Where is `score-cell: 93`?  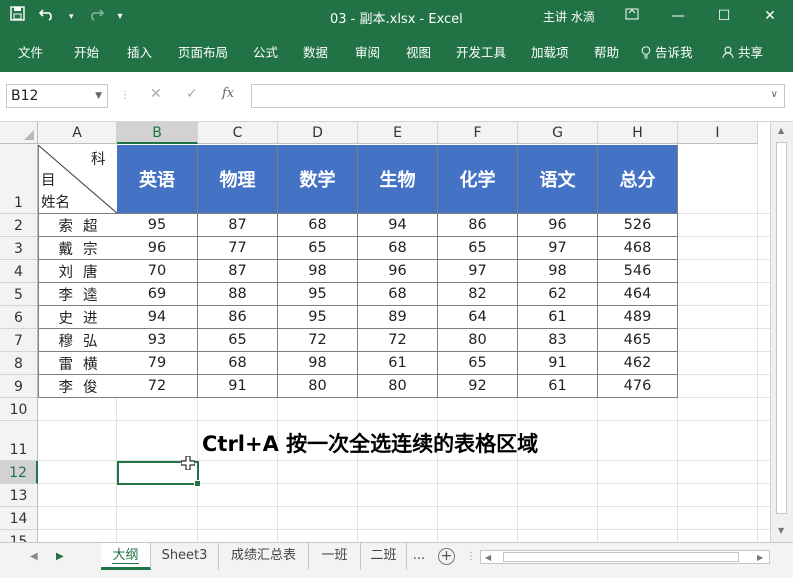
score-cell: 93 is located at coordinates (157, 340).